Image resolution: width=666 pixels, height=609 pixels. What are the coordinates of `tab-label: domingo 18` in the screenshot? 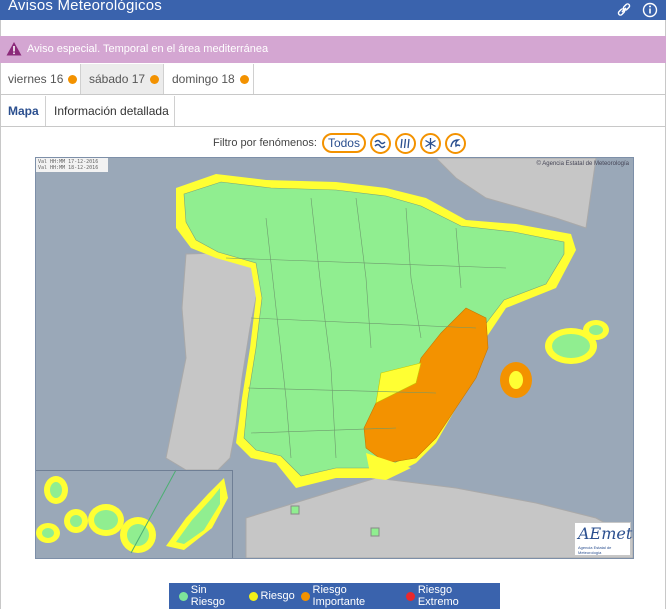 It's located at (203, 79).